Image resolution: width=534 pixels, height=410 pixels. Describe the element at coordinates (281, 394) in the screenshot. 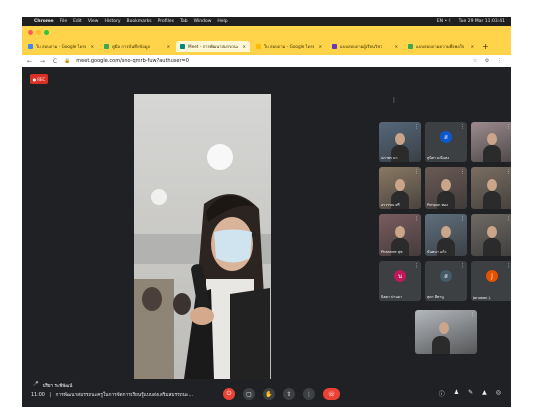

I see `call-controls: ⏻ ▢ ✋ ⇧ ⋮ ☏` at that location.